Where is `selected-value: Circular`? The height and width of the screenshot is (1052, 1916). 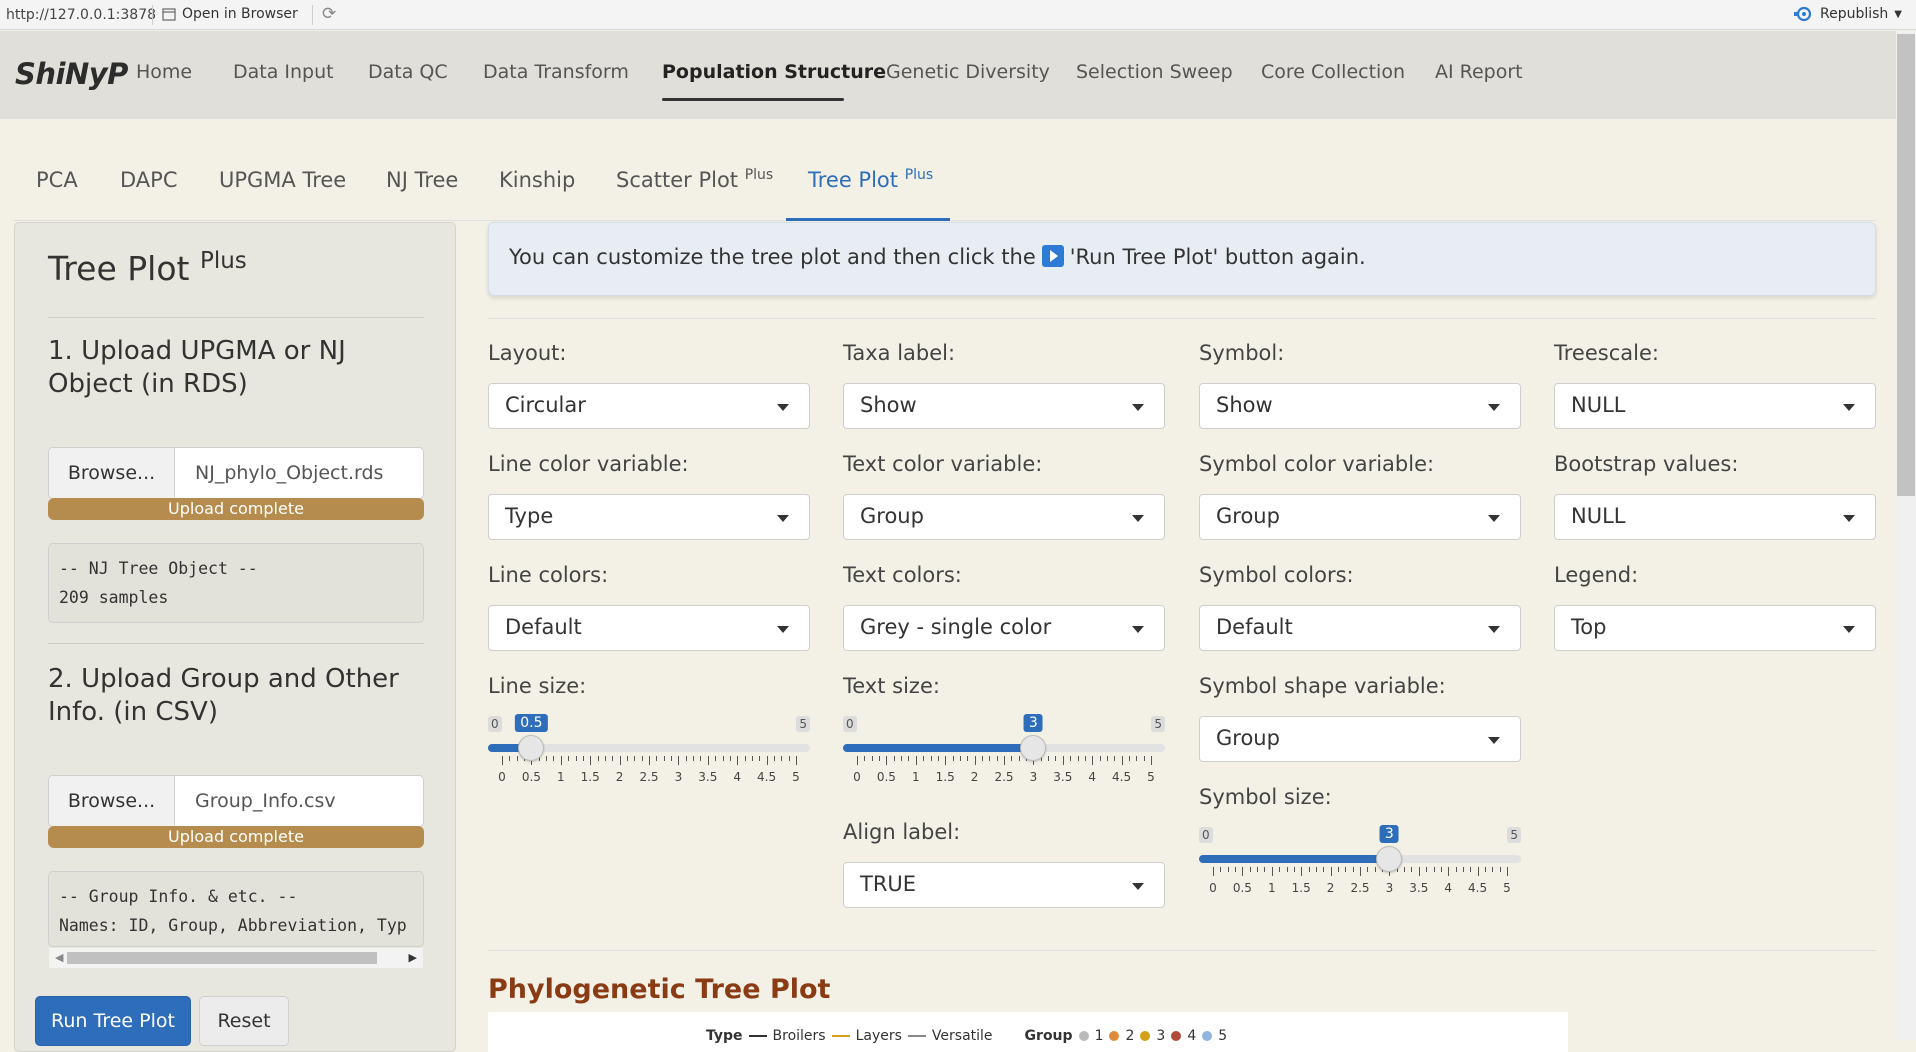
selected-value: Circular is located at coordinates (545, 405).